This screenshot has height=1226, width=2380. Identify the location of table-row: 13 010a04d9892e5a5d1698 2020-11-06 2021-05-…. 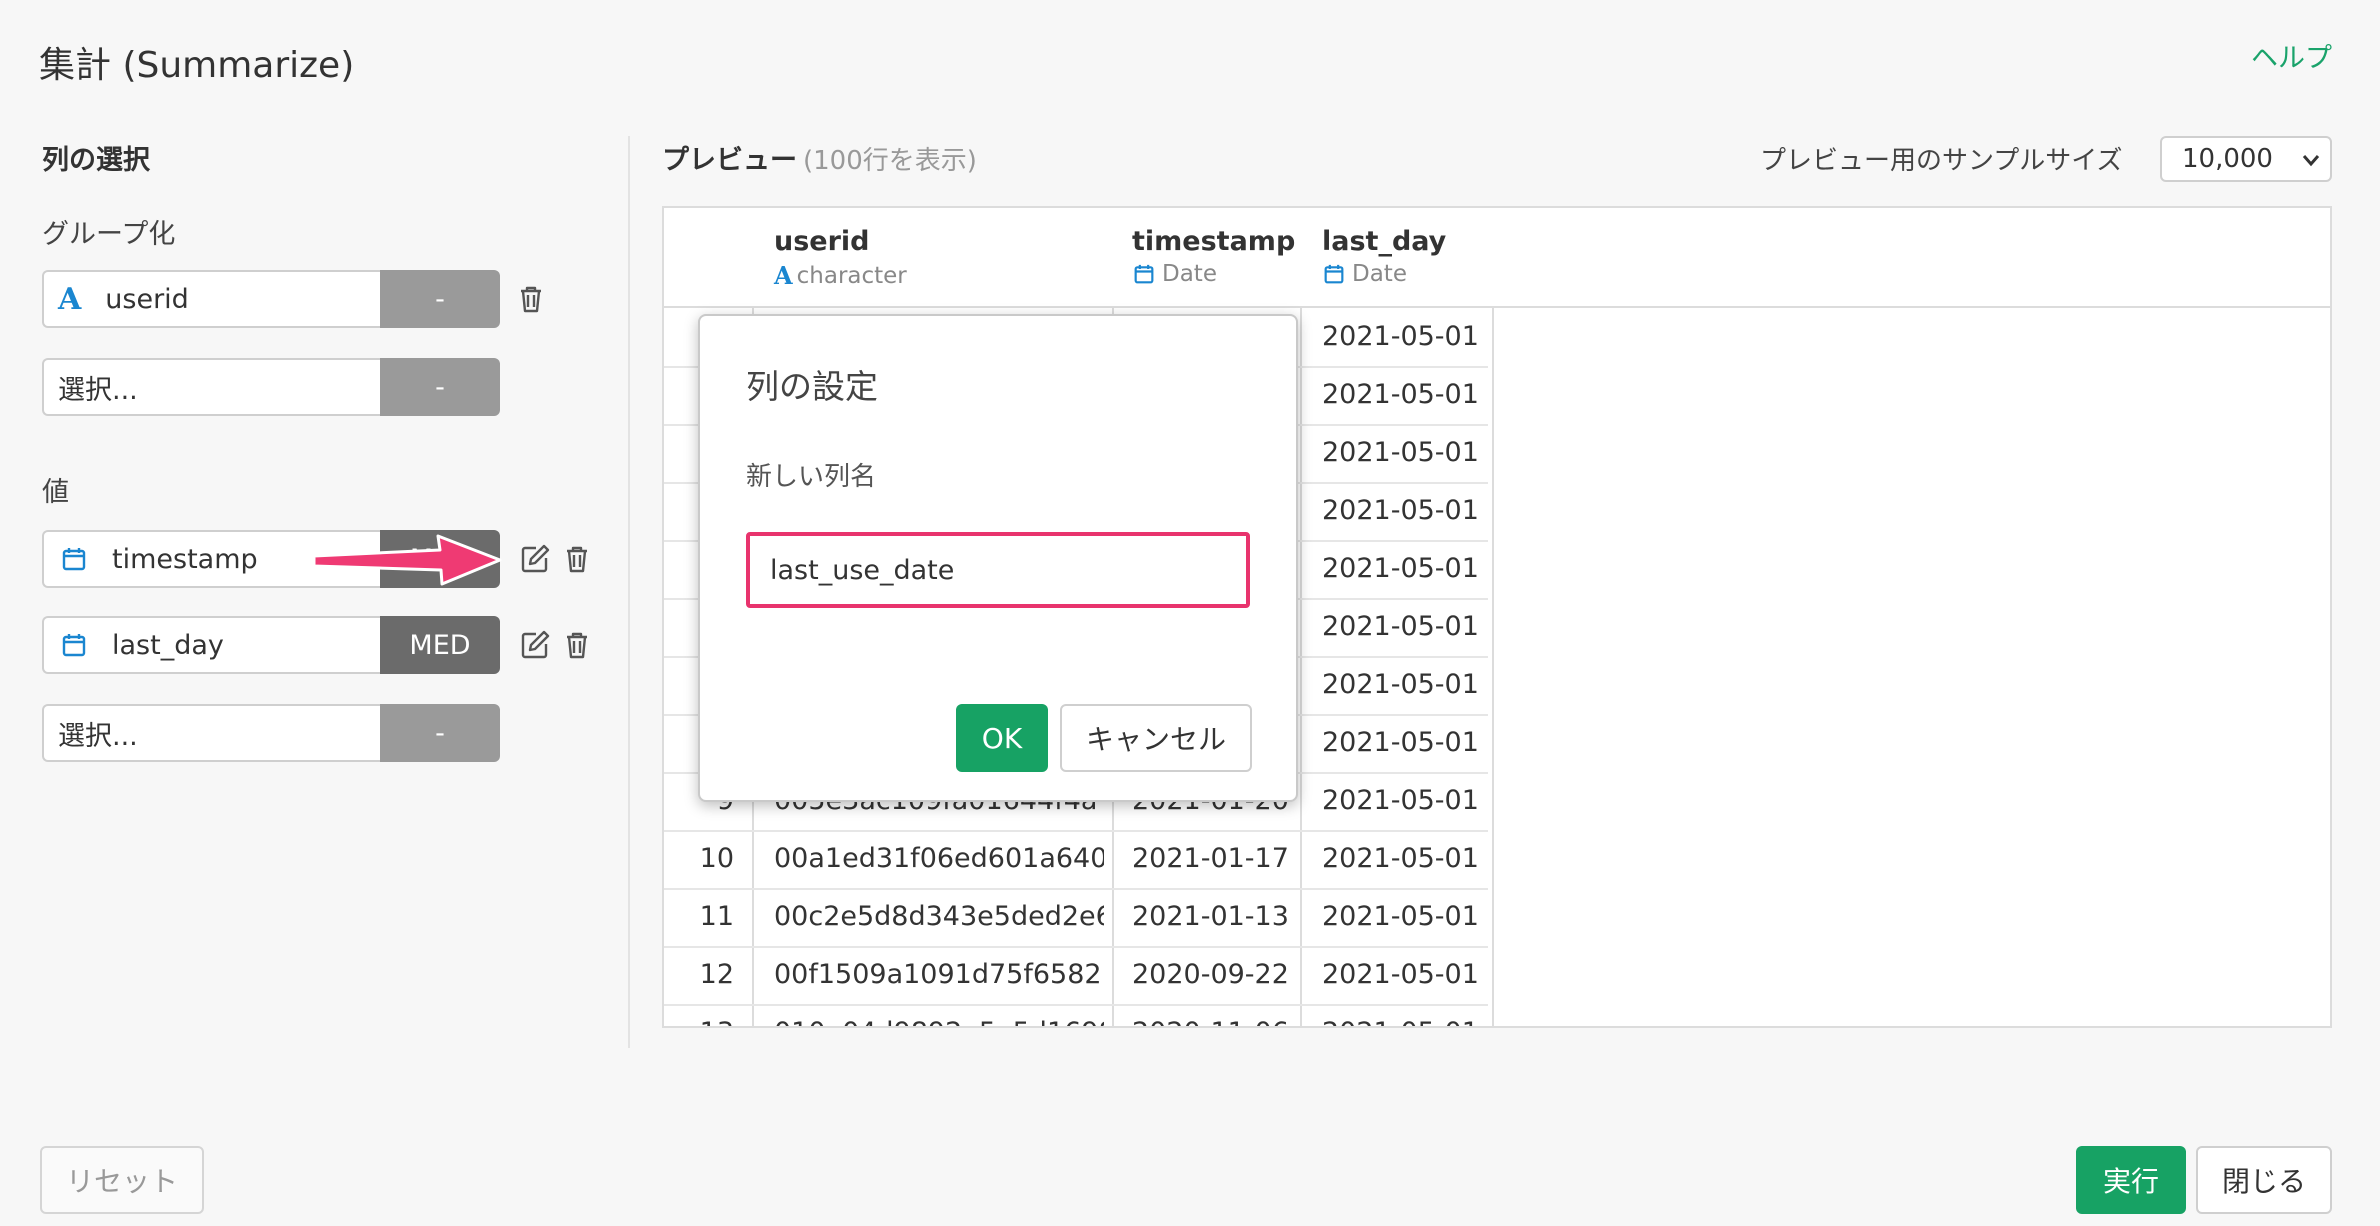
(1076, 1015).